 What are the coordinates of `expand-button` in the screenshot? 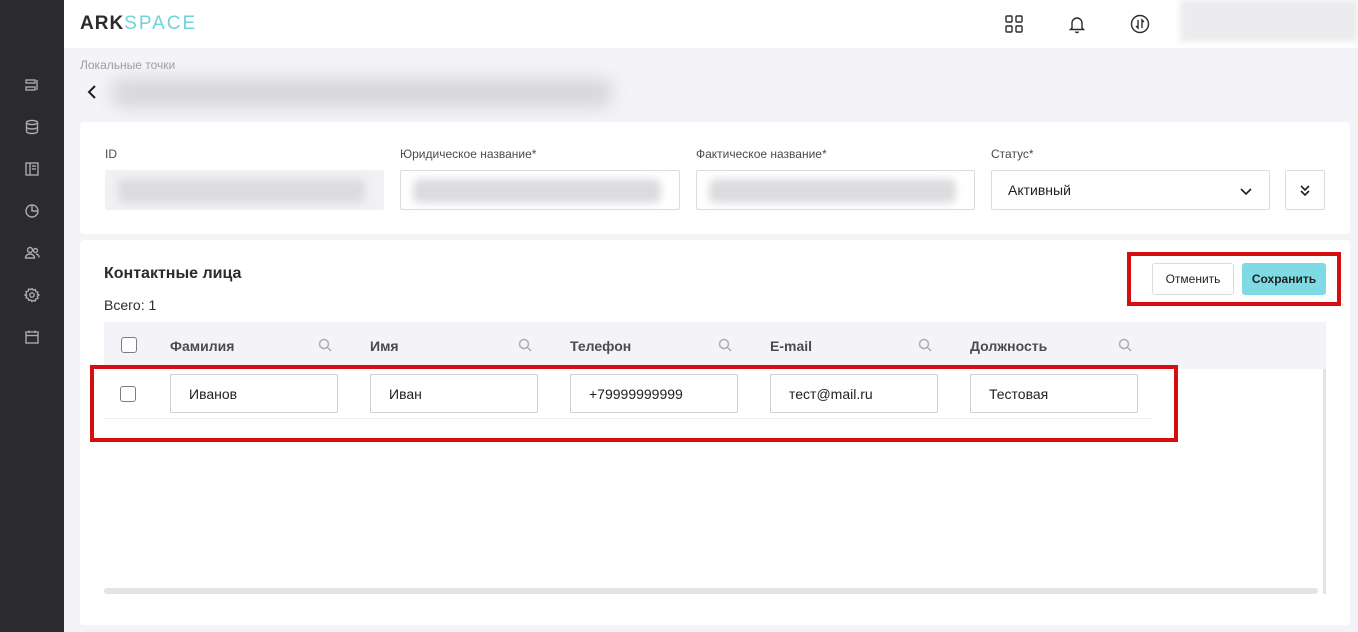 It's located at (1305, 190).